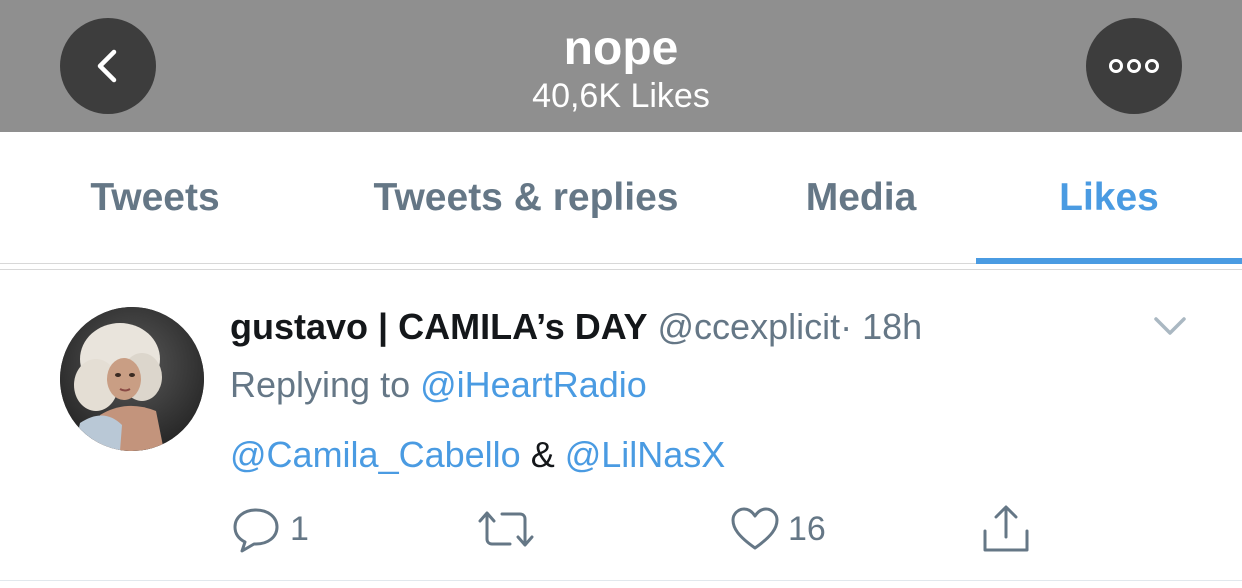  What do you see at coordinates (533, 384) in the screenshot?
I see `mention-link: @iHeartRadio` at bounding box center [533, 384].